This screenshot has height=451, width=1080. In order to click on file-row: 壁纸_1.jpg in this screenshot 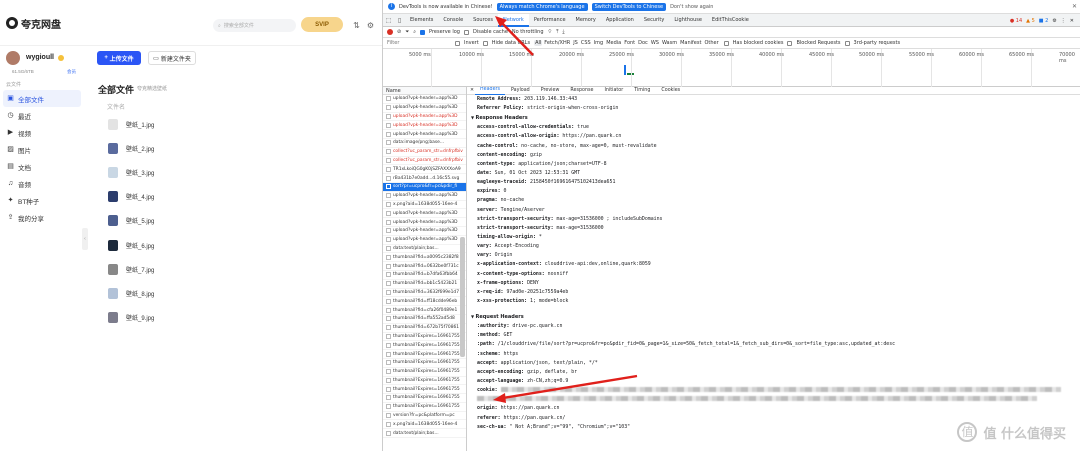, I will do `click(238, 124)`.